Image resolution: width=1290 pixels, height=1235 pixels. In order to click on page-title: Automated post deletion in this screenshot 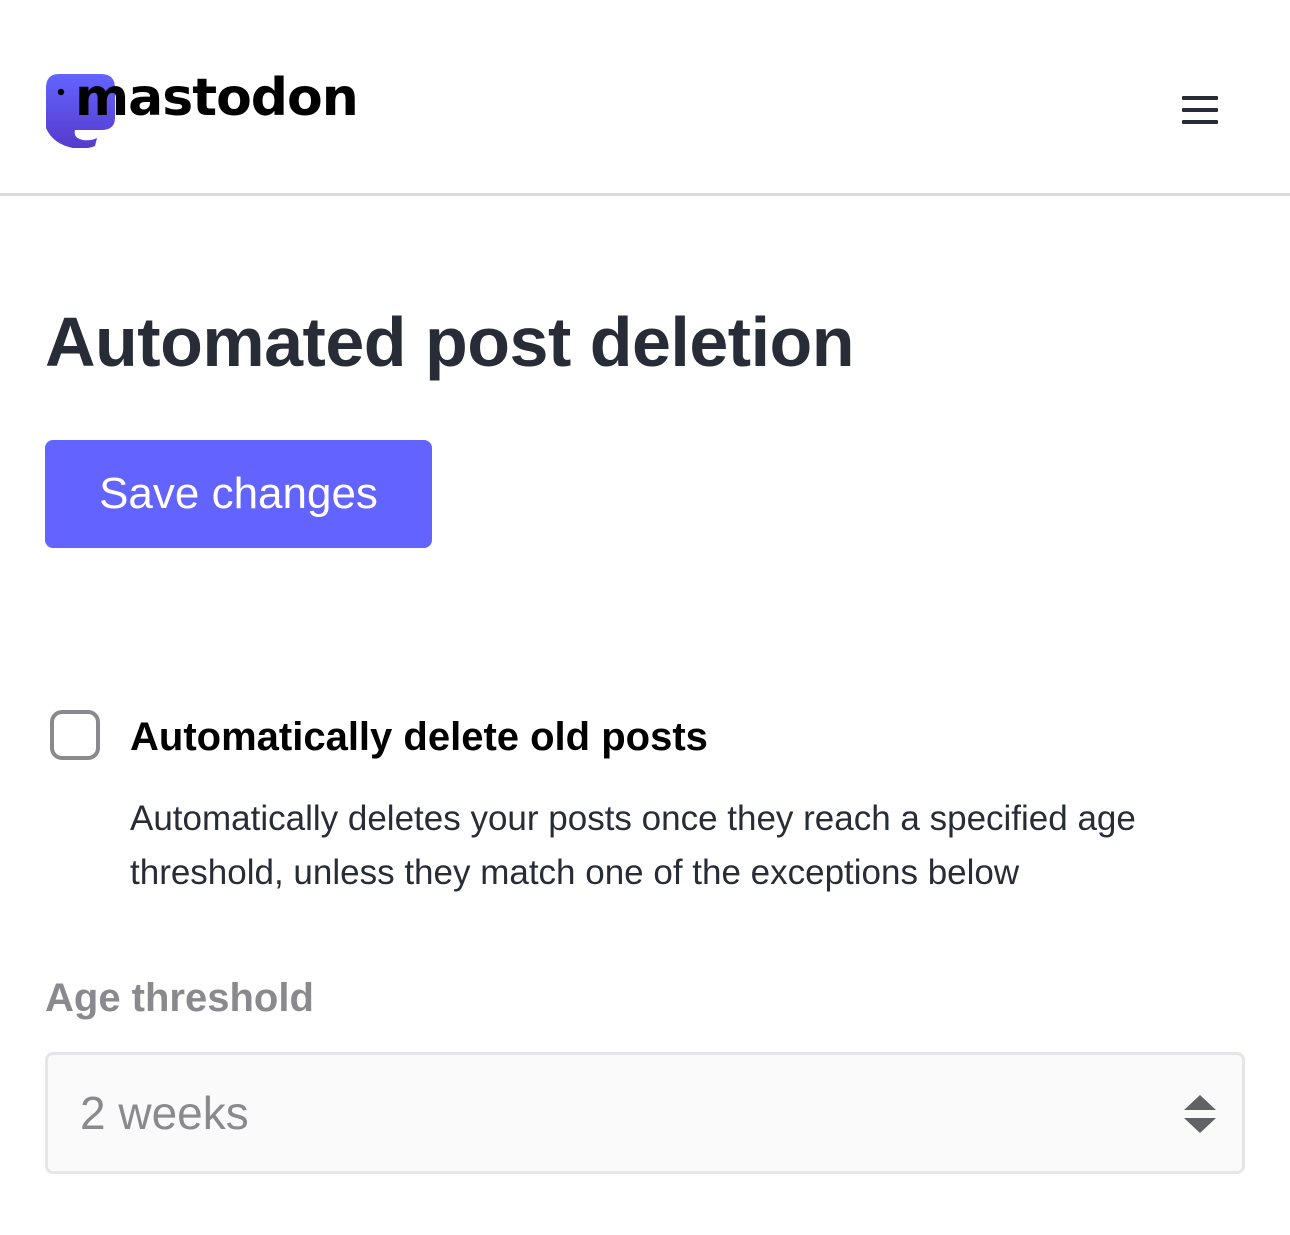, I will do `click(450, 342)`.